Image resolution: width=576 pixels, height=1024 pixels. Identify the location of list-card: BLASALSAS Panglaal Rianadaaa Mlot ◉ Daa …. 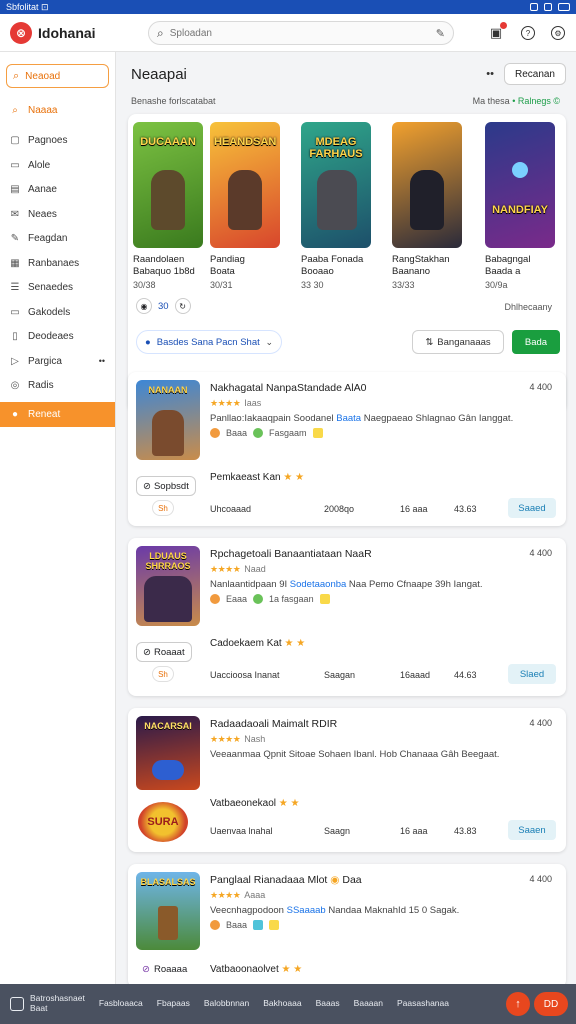
(347, 926).